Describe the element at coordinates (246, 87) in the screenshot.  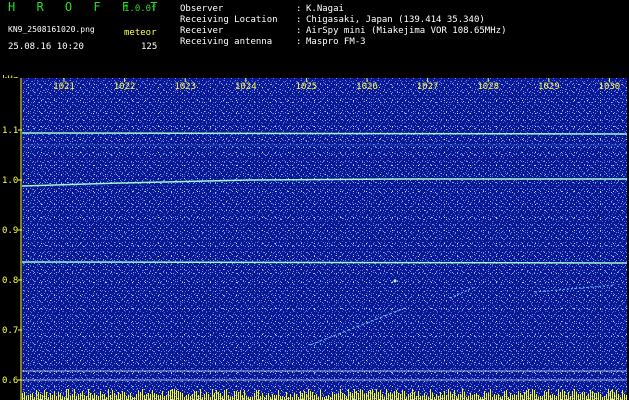
I see `x-tick-label: 1024` at that location.